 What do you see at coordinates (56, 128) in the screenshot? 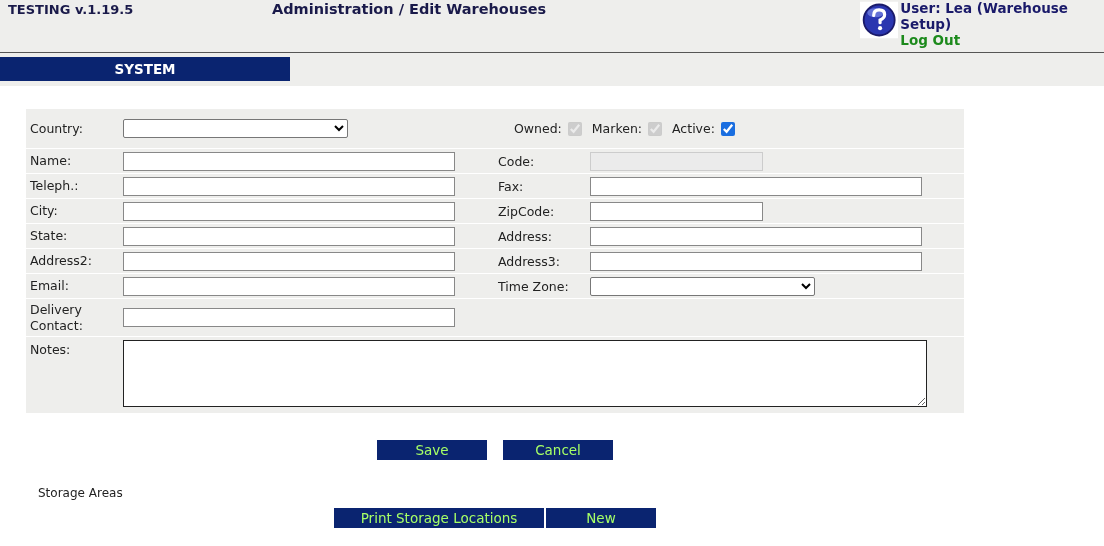
I see `field-label: Country:` at bounding box center [56, 128].